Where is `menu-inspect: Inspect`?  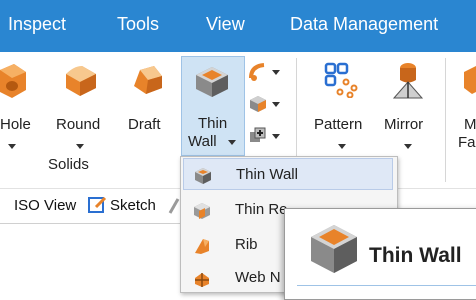 menu-inspect: Inspect is located at coordinates (37, 24).